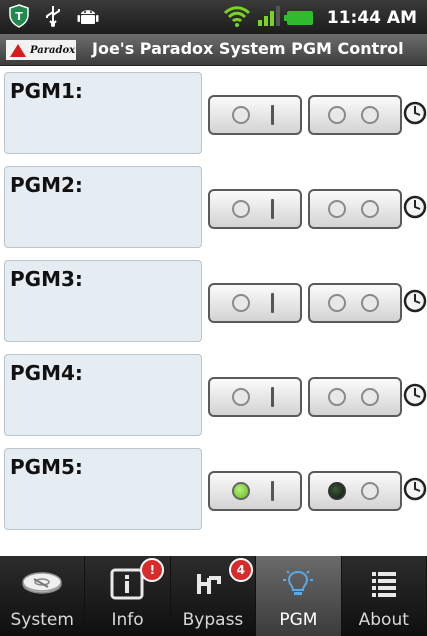 The height and width of the screenshot is (636, 427). I want to click on paradox-logo: Paradox, so click(41, 50).